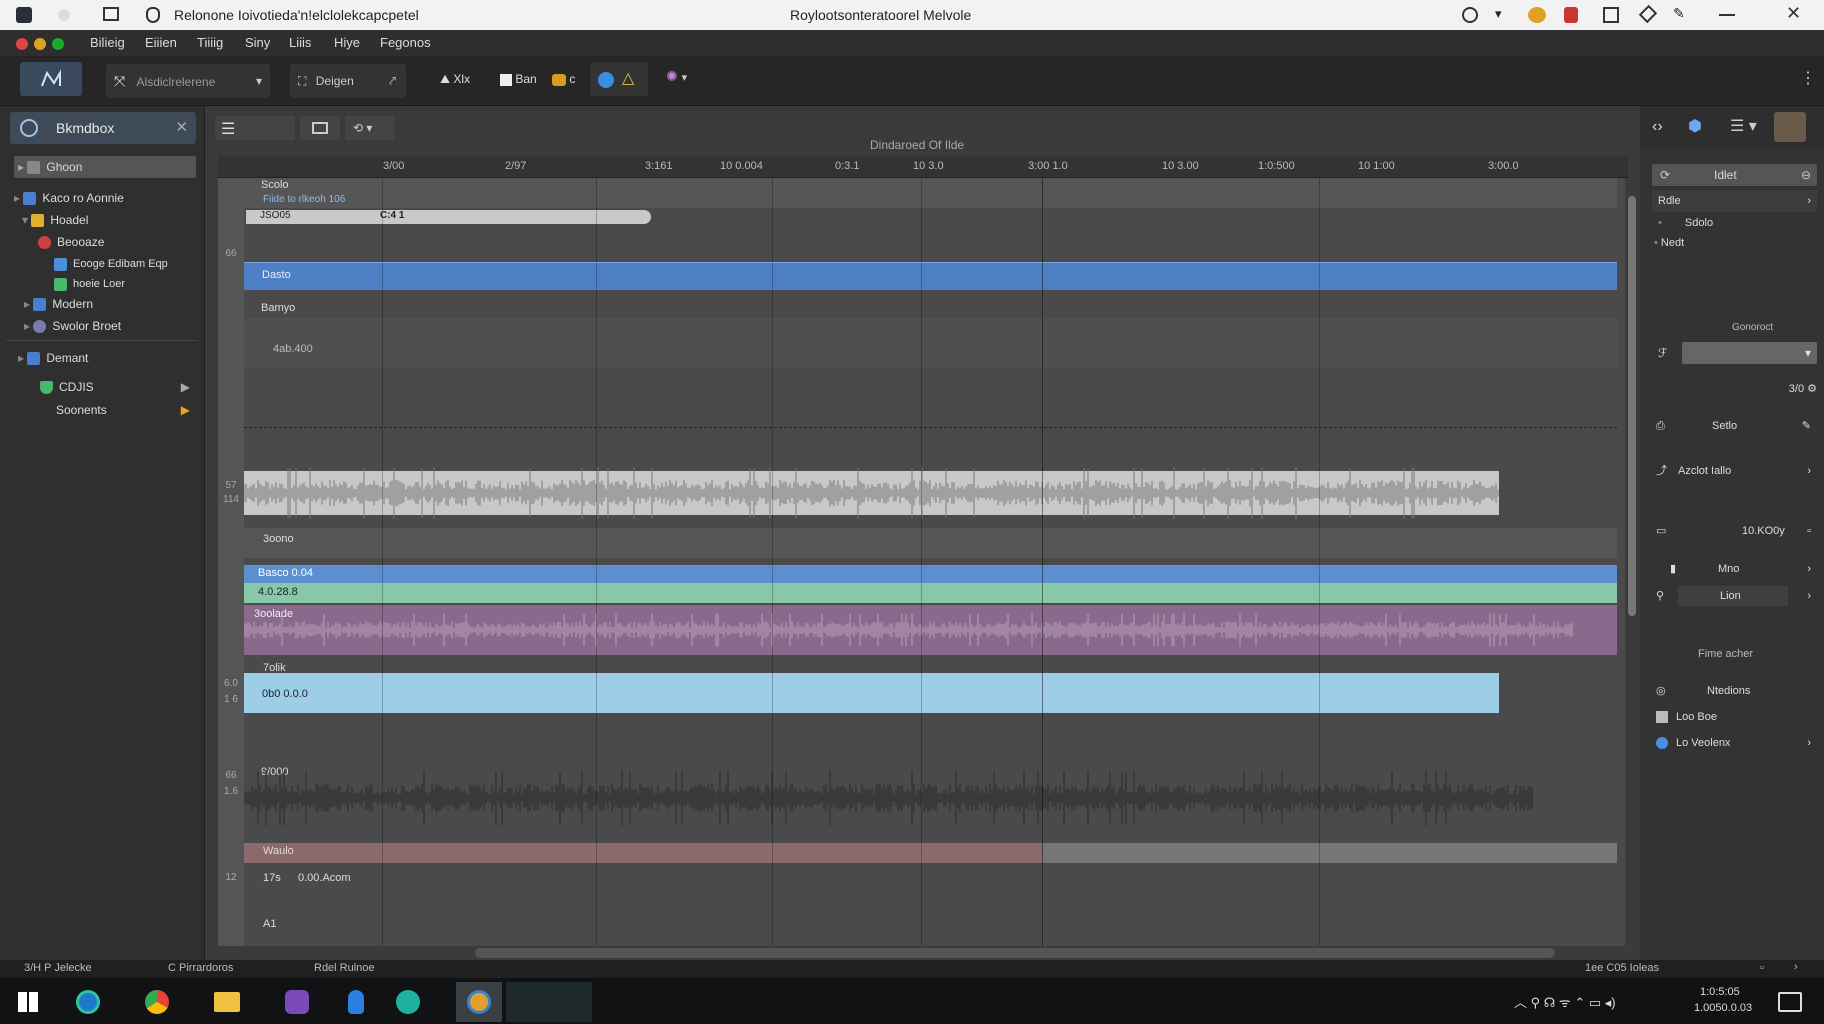  I want to click on sidebar-item: Eooge Edibam Eqp, so click(111, 264).